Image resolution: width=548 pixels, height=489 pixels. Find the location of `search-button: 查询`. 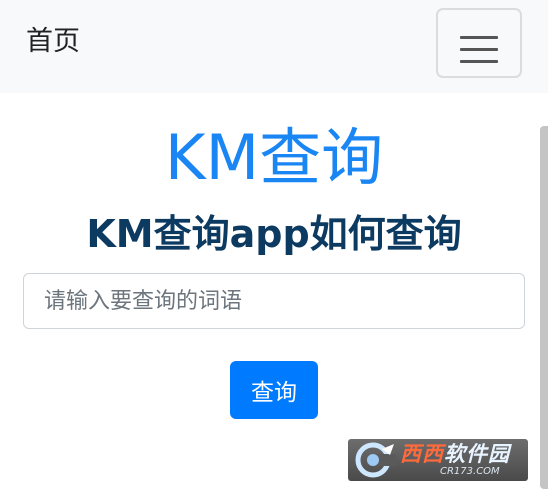

search-button: 查询 is located at coordinates (274, 390).